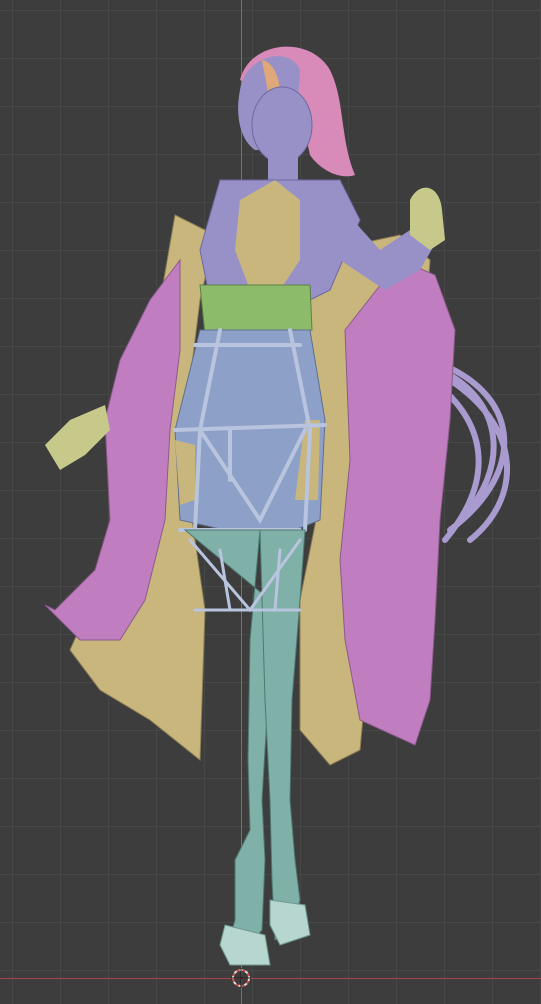  I want to click on head, so click(282, 125).